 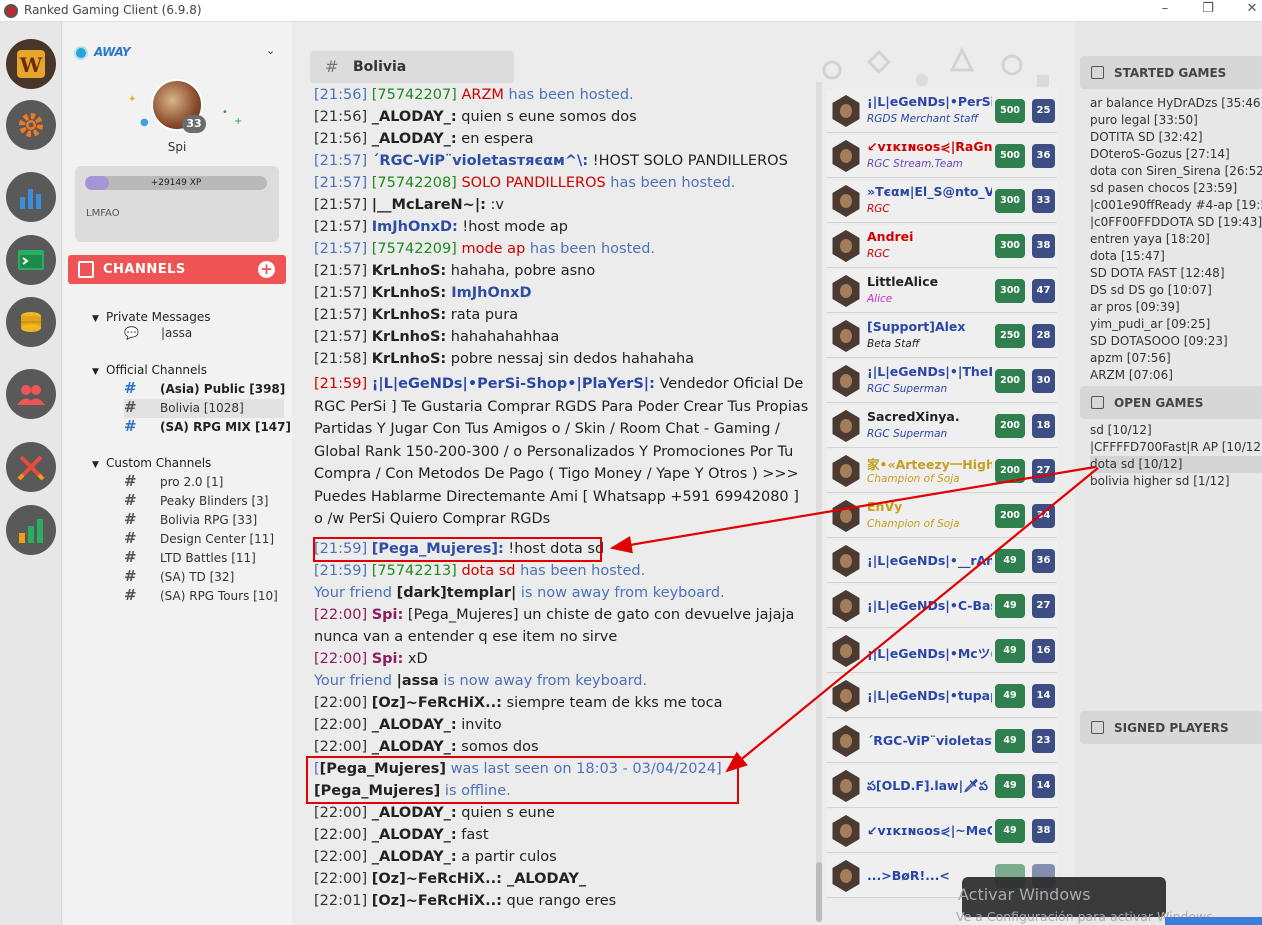 I want to click on username: |assa, so click(x=418, y=681).